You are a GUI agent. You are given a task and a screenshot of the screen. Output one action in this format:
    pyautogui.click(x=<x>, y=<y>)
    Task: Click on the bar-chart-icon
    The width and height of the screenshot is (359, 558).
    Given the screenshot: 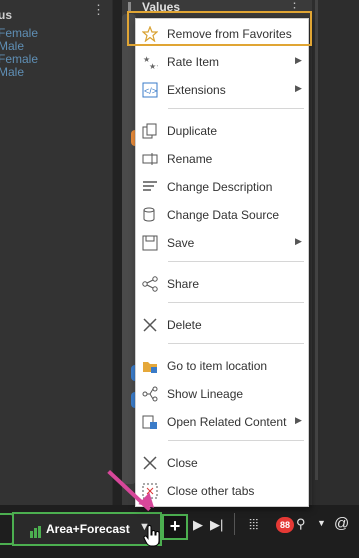 What is the action you would take?
    pyautogui.click(x=35, y=532)
    